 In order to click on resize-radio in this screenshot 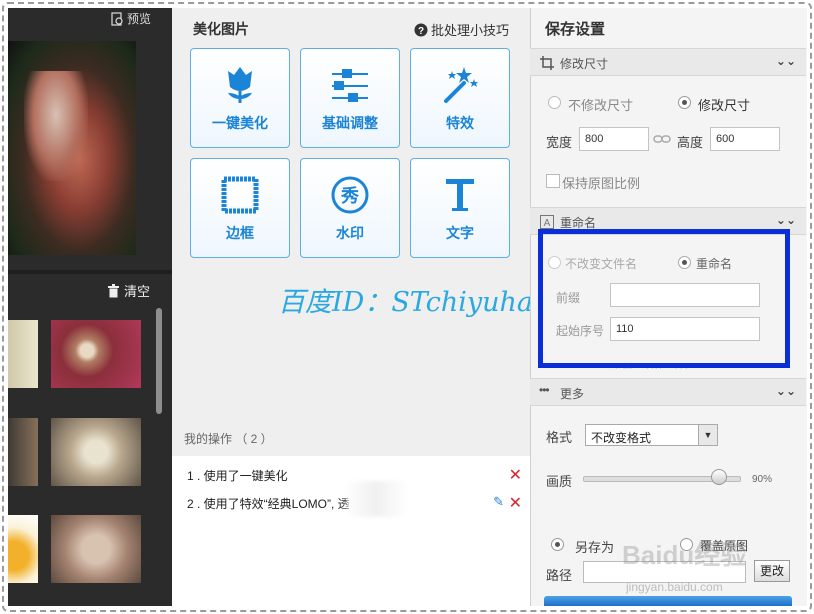, I will do `click(684, 102)`.